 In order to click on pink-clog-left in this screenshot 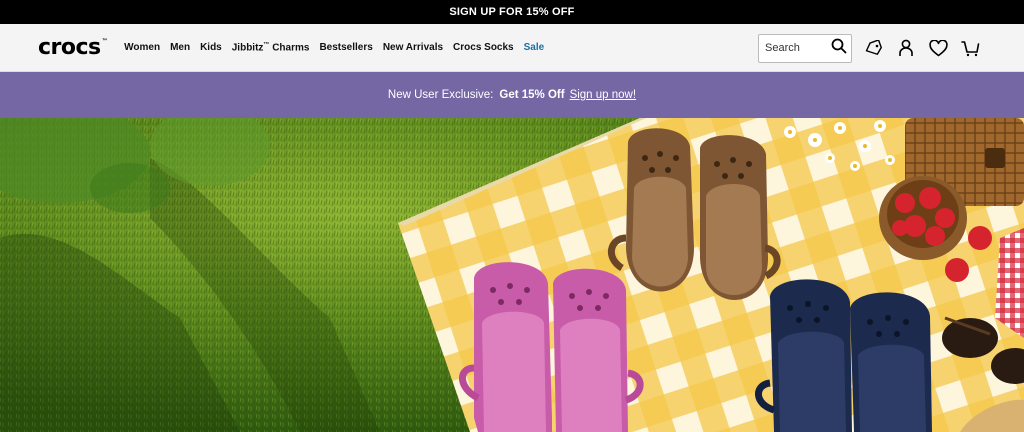, I will do `click(505, 347)`.